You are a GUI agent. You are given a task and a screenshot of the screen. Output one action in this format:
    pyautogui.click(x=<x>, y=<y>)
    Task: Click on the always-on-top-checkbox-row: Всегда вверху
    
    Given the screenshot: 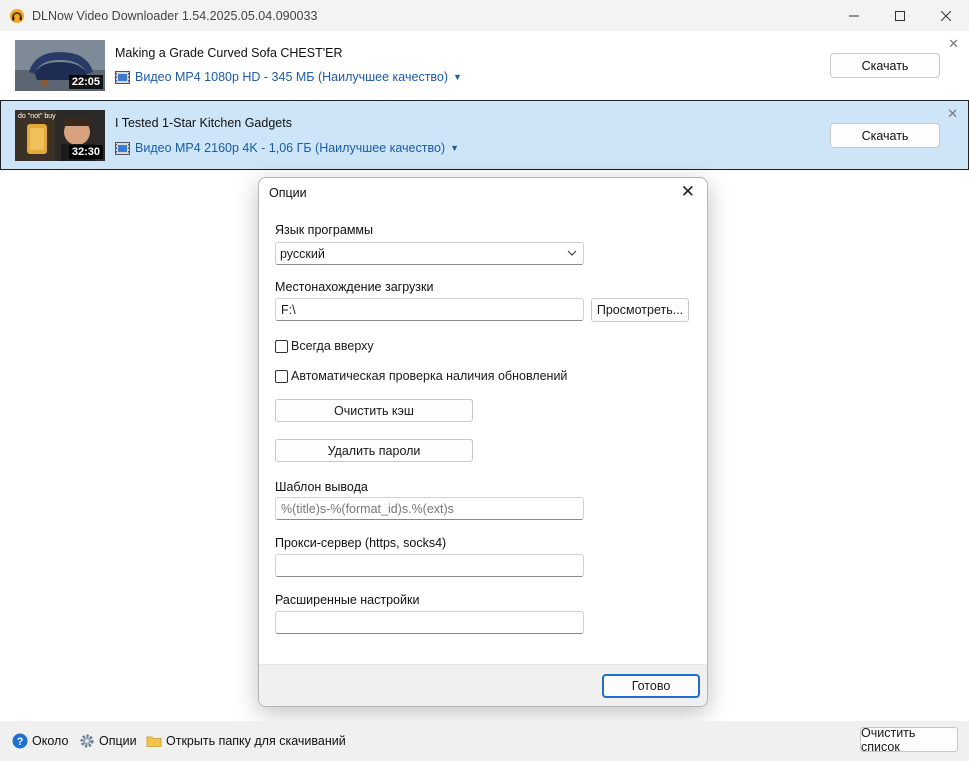 What is the action you would take?
    pyautogui.click(x=324, y=346)
    